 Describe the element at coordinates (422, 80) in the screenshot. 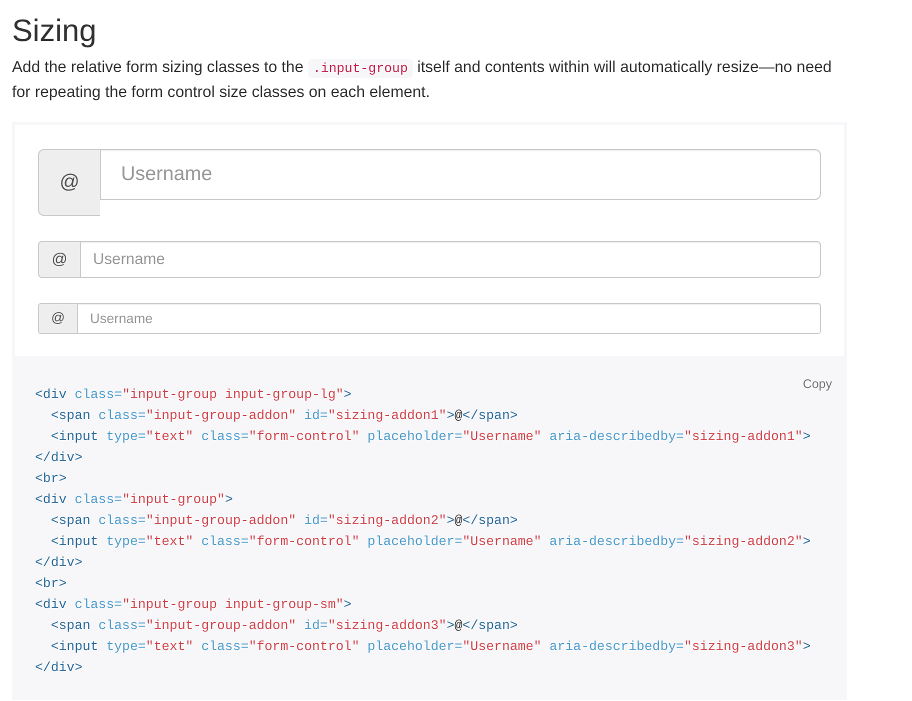

I see `intro-paragraph: Add the relative form sizing classes to the .input-group itself and contents within will automatically resize—no need for repeating the form control size classes on each element.` at that location.